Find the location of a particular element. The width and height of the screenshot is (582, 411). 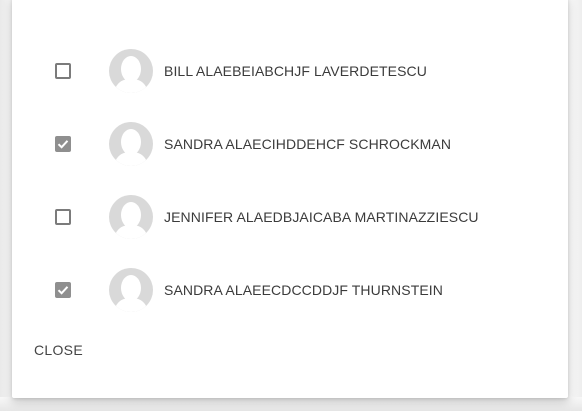

person-name: SANDRA ALAECIHDDEHCF SCHROCKMAN is located at coordinates (308, 143).